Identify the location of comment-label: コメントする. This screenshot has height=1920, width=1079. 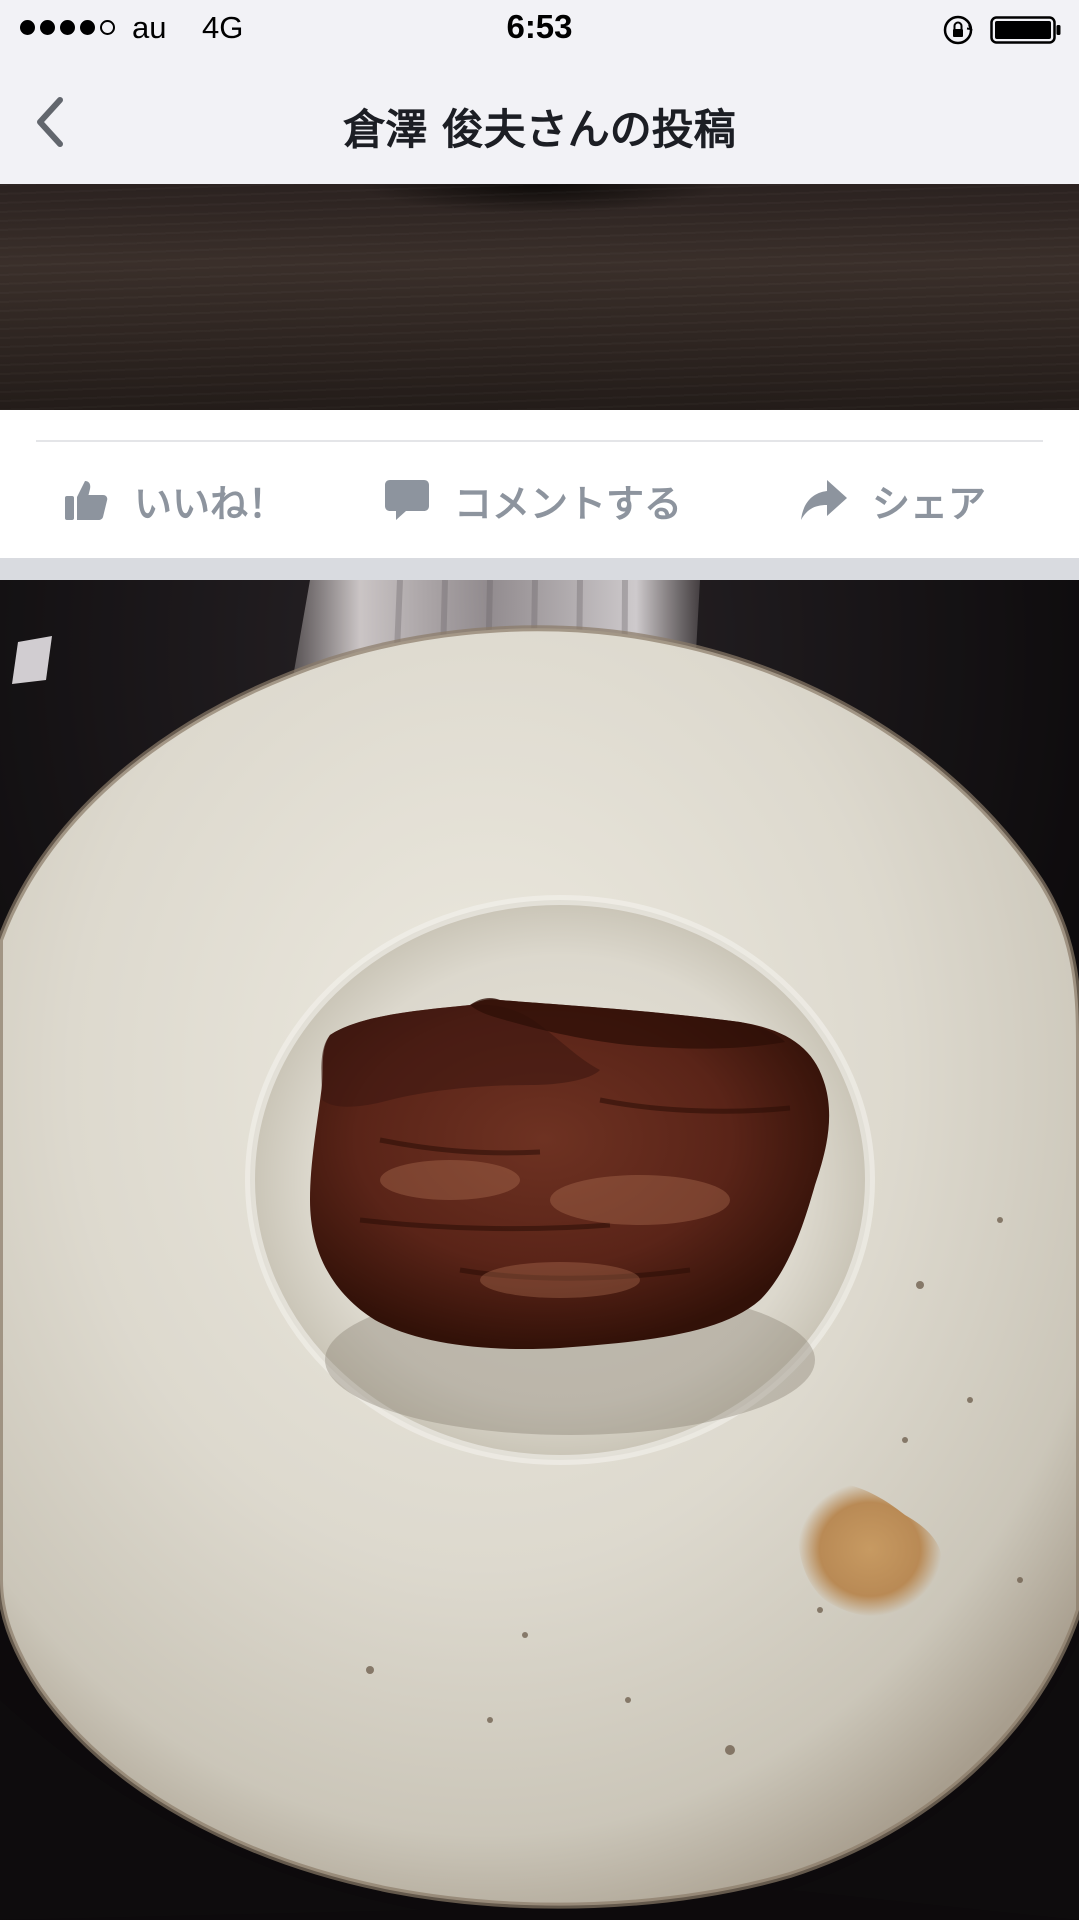
(568, 503).